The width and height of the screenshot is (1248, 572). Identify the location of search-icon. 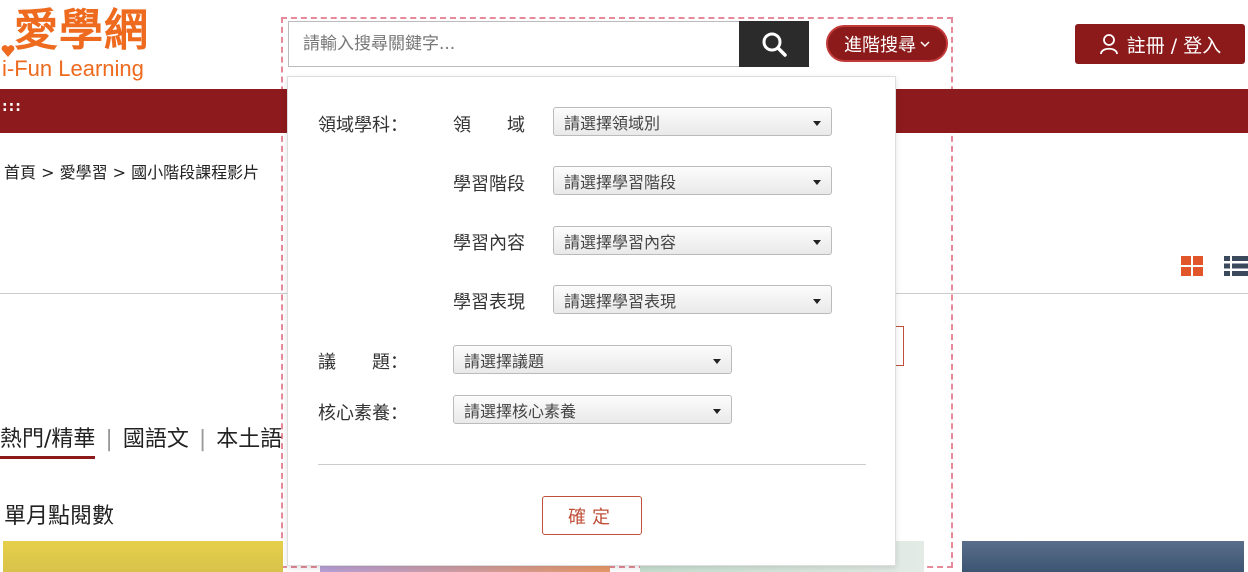
(774, 44).